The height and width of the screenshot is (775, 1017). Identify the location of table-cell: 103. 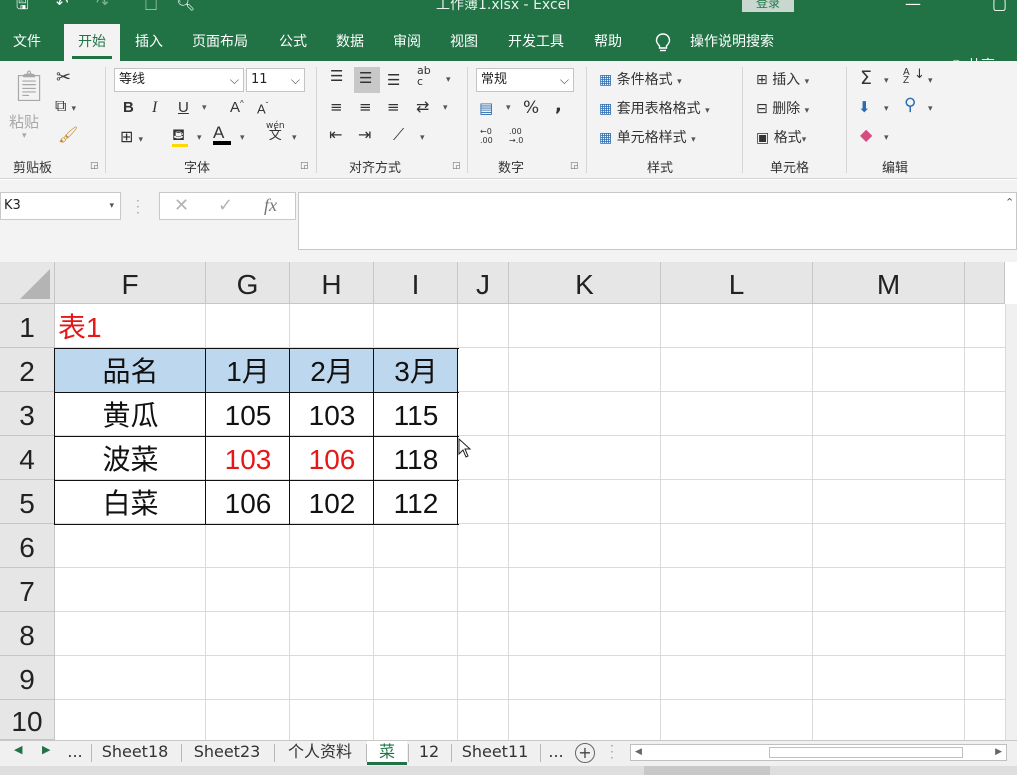
(332, 414).